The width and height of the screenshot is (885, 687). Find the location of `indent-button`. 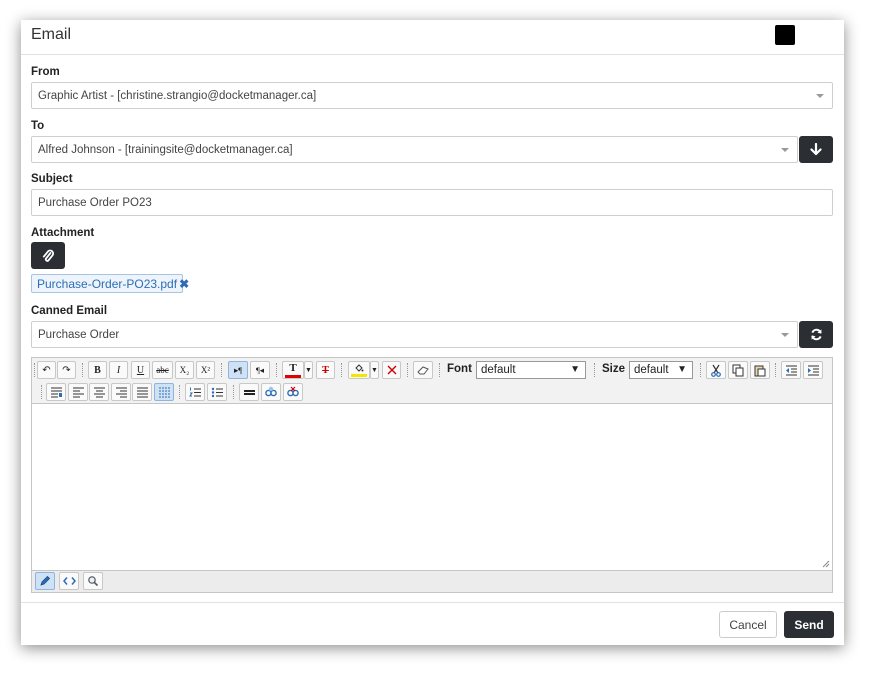

indent-button is located at coordinates (813, 370).